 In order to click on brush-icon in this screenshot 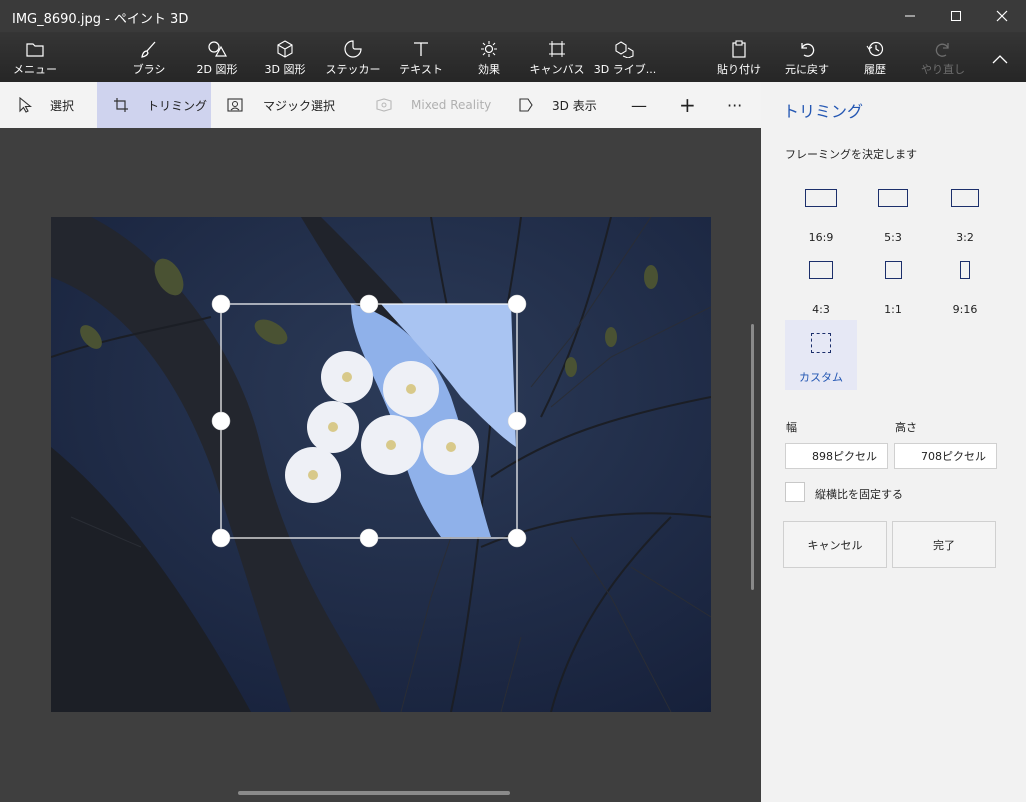, I will do `click(149, 49)`.